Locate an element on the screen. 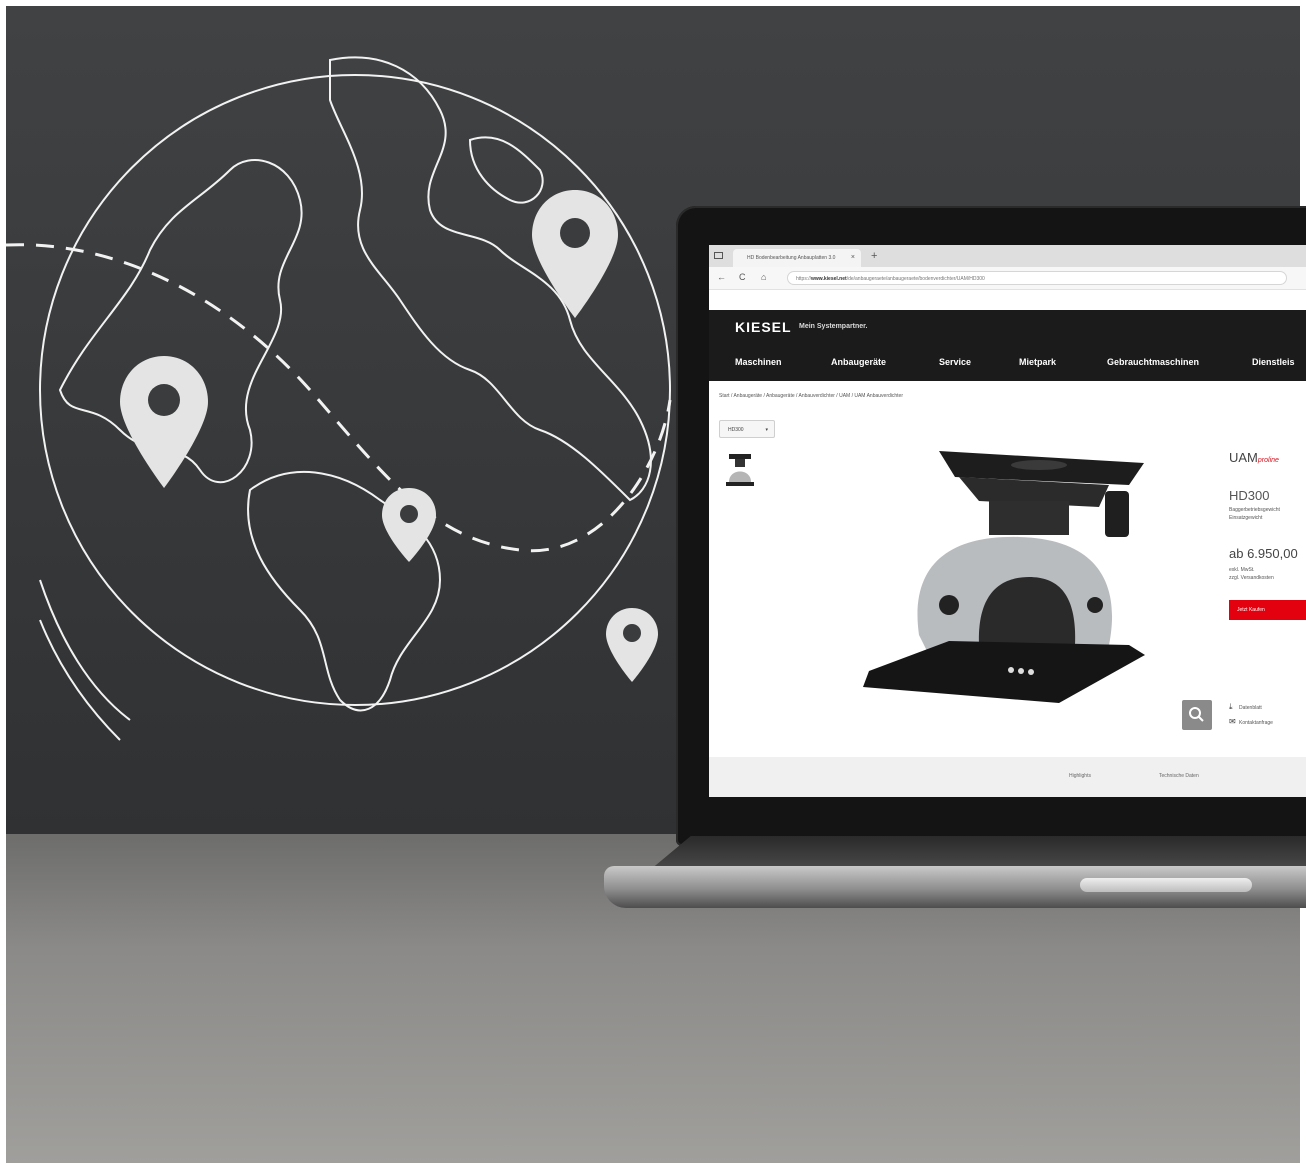 Image resolution: width=1306 pixels, height=1167 pixels. kiesel-logo: KIESEL is located at coordinates (763, 327).